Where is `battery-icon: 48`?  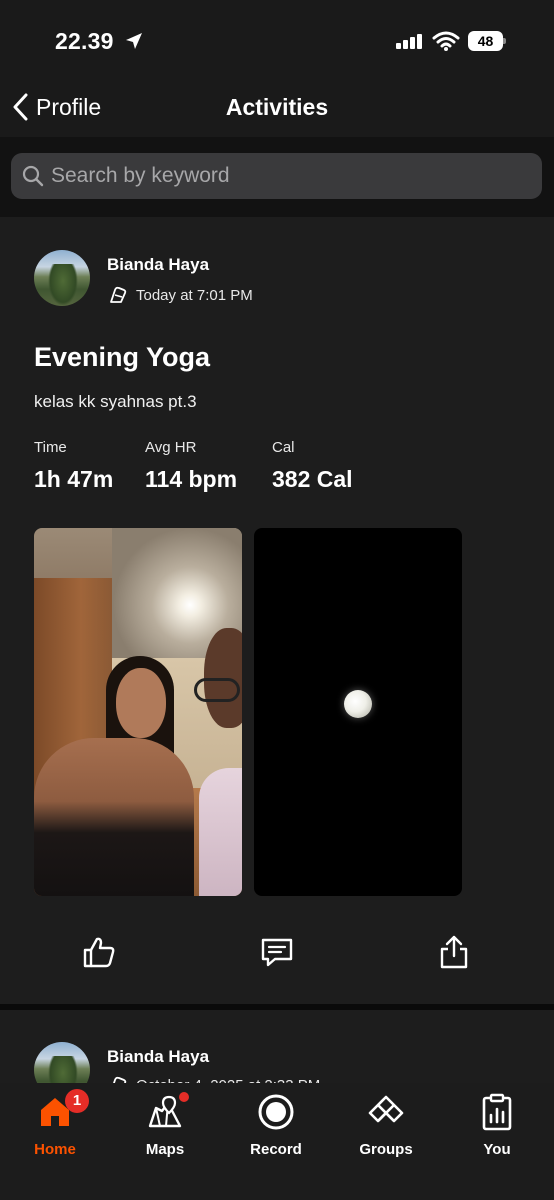 battery-icon: 48 is located at coordinates (487, 41).